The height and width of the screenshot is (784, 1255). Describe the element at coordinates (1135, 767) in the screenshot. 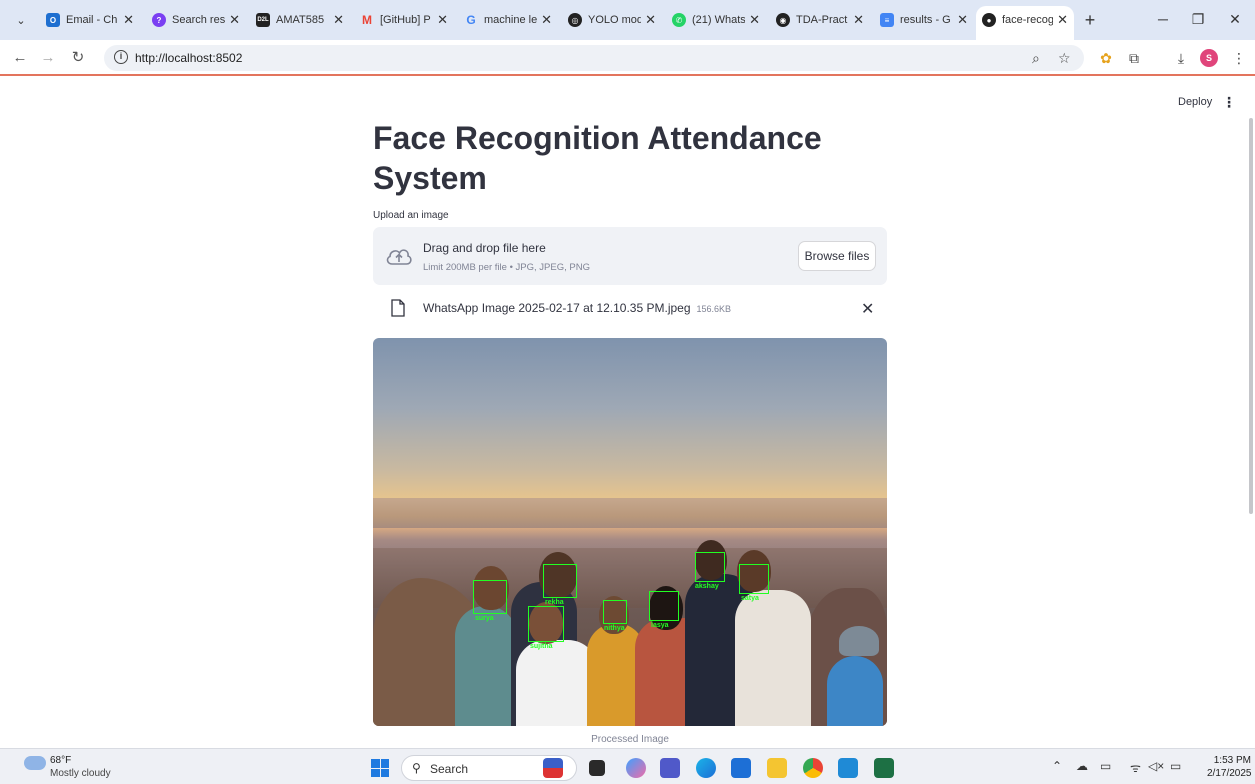

I see `wifi-icon: ᯤ` at that location.